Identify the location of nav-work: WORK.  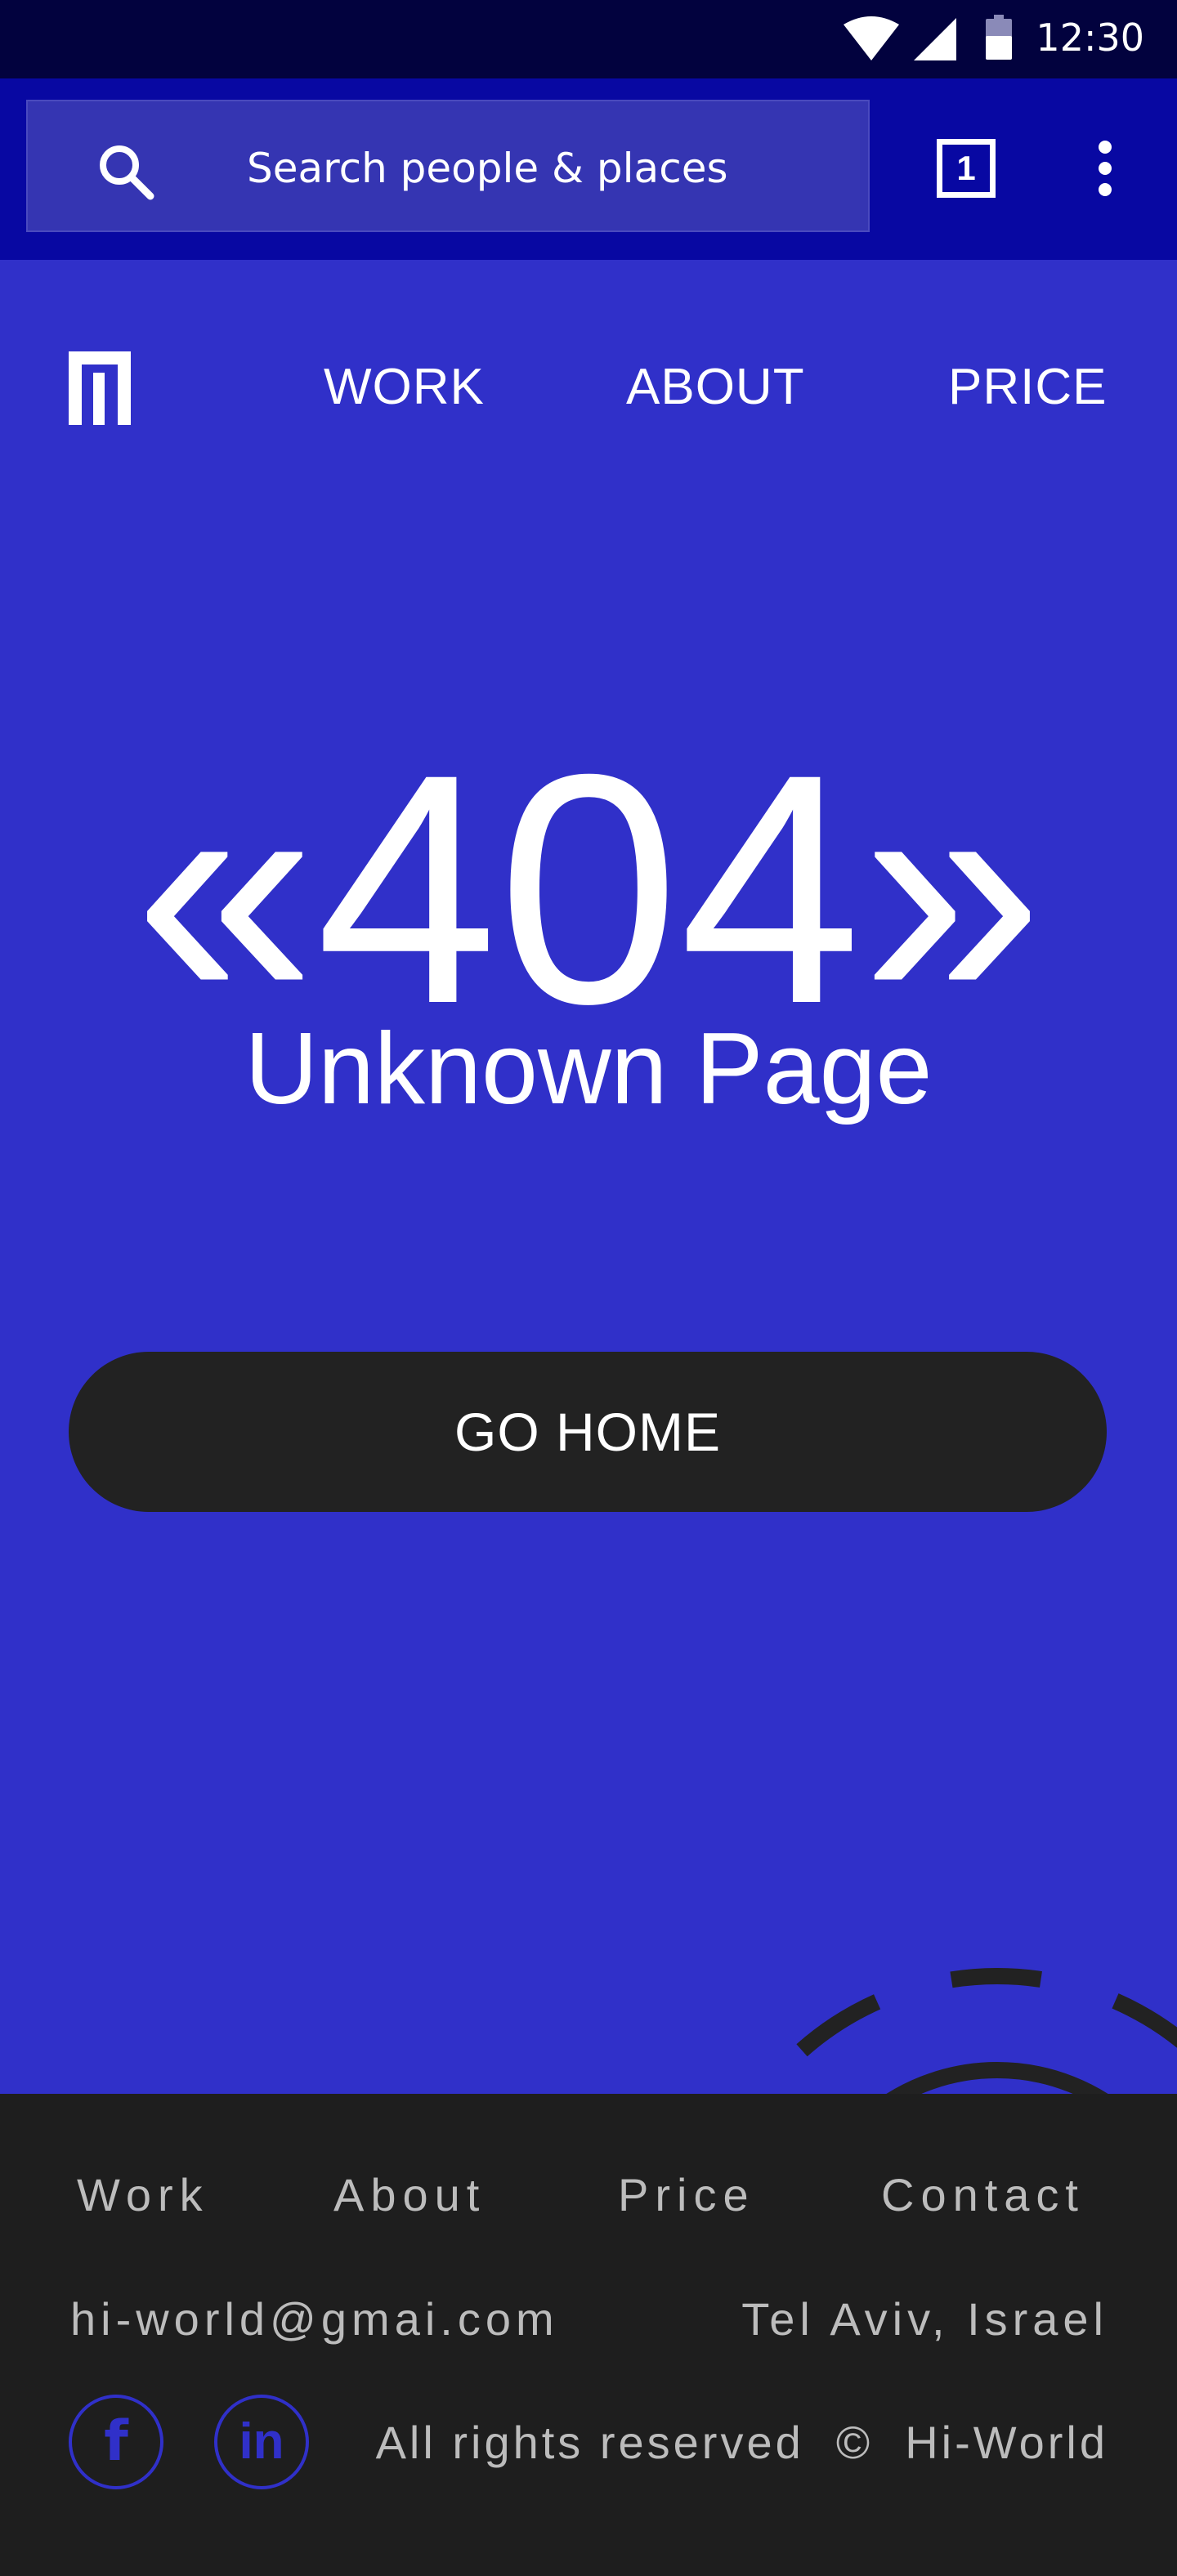
(404, 387).